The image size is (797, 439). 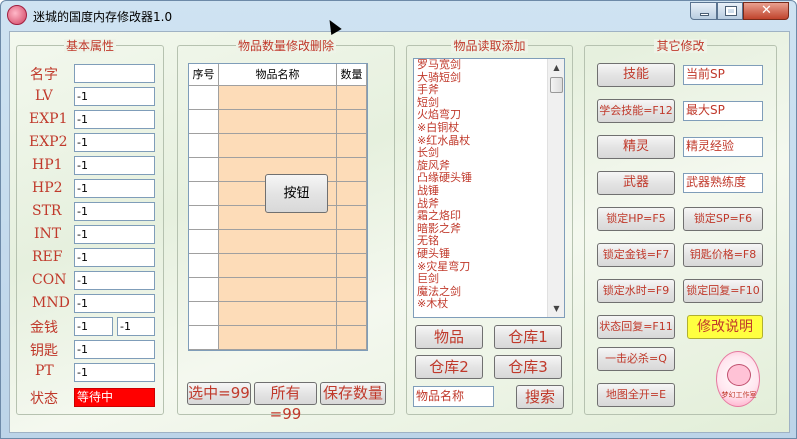 I want to click on name-field, so click(x=114, y=73).